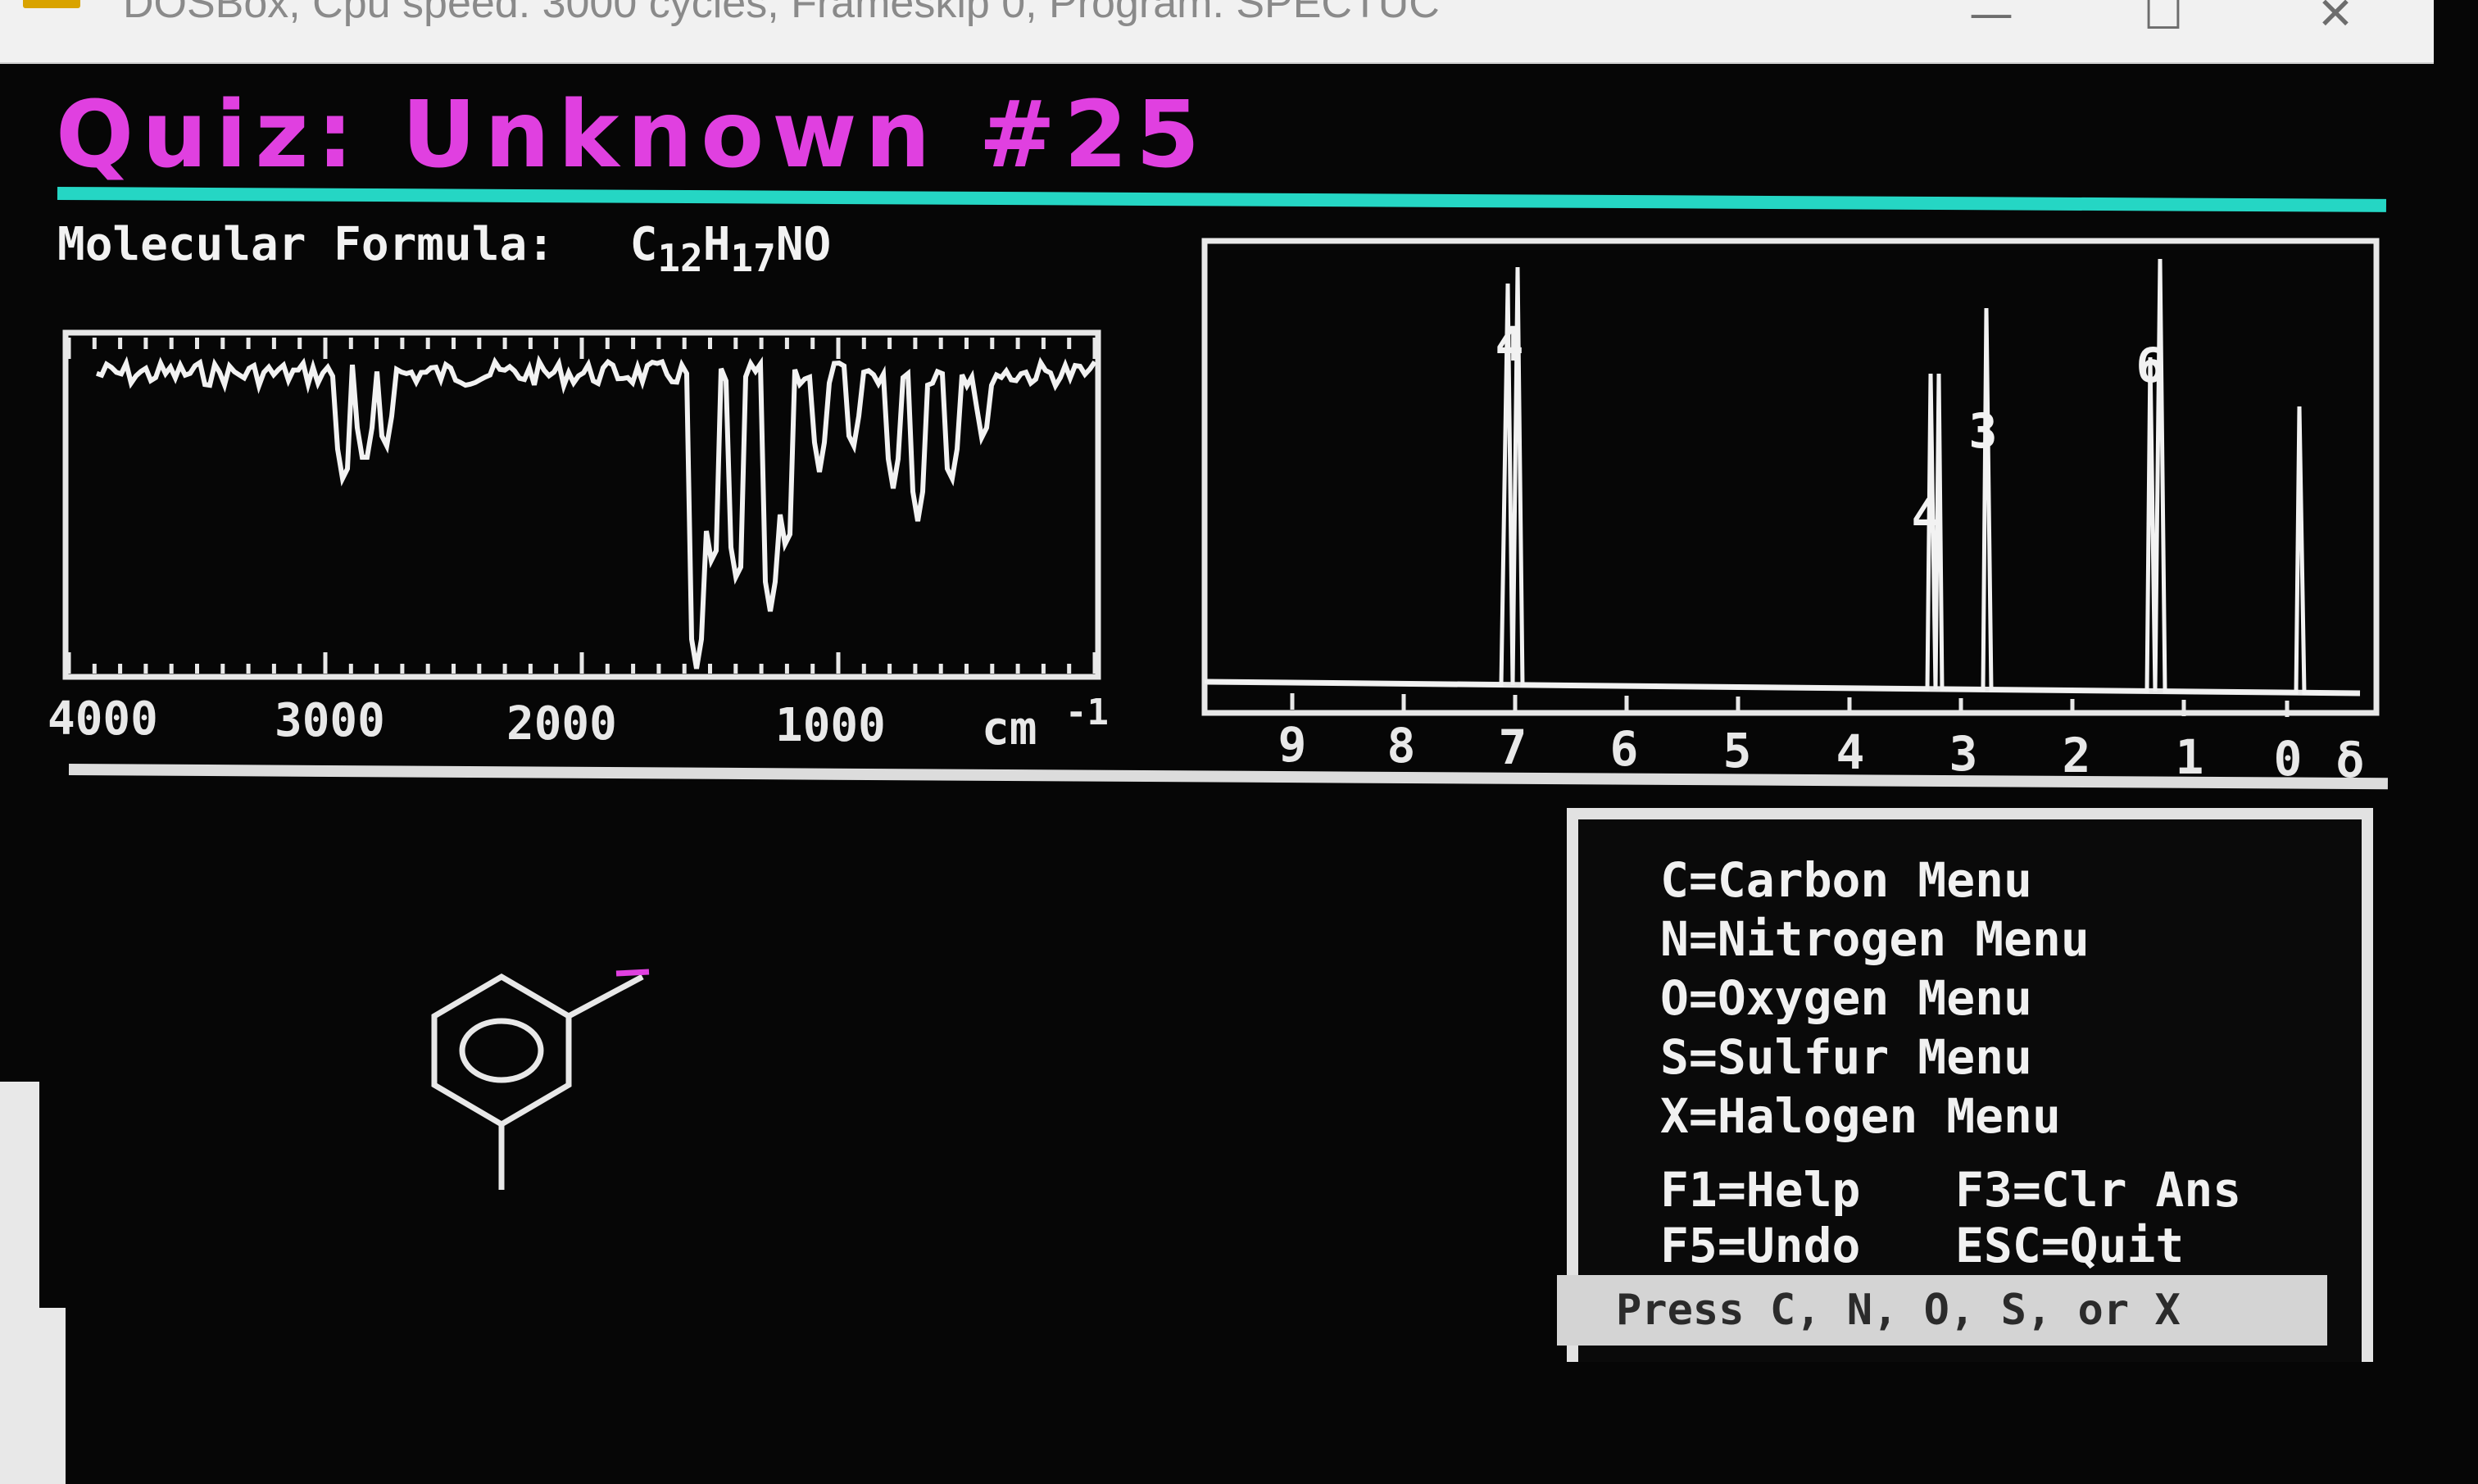 The height and width of the screenshot is (1484, 2478). What do you see at coordinates (1991, 21) in the screenshot?
I see `minimize-button: —` at bounding box center [1991, 21].